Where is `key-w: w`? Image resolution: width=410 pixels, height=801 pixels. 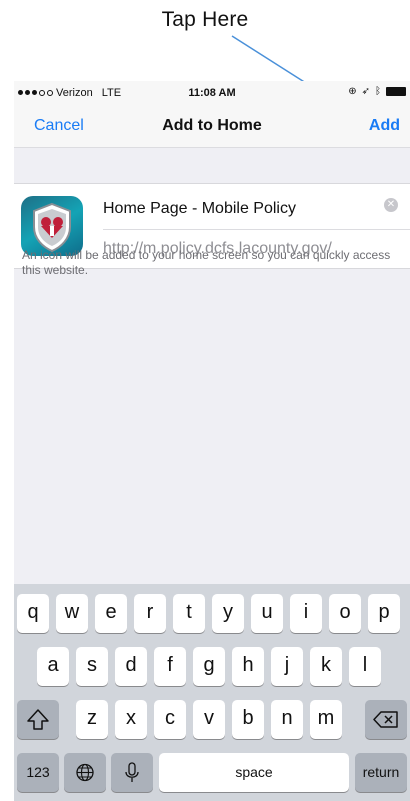
key-w: w is located at coordinates (72, 613).